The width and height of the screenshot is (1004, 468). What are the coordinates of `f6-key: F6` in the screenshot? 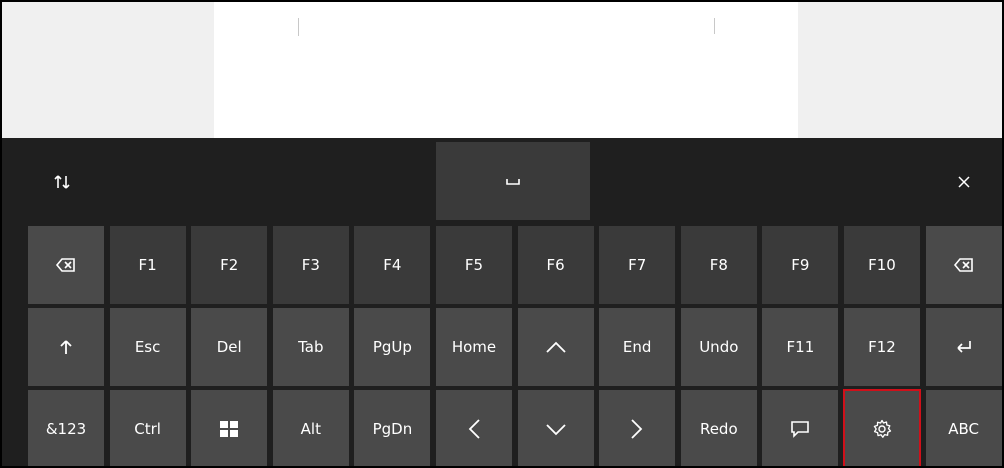 It's located at (555, 265).